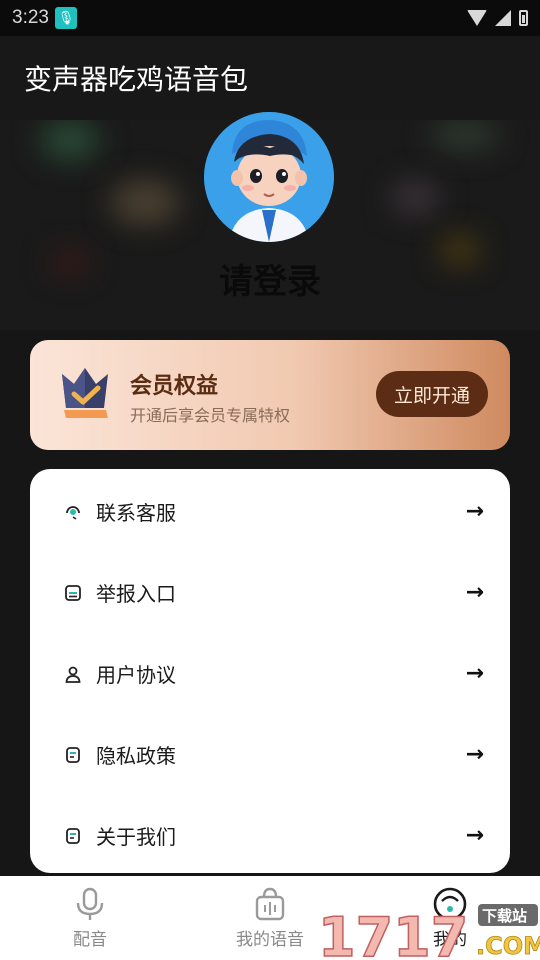 This screenshot has width=540, height=960. Describe the element at coordinates (73, 512) in the screenshot. I see `headset-icon` at that location.